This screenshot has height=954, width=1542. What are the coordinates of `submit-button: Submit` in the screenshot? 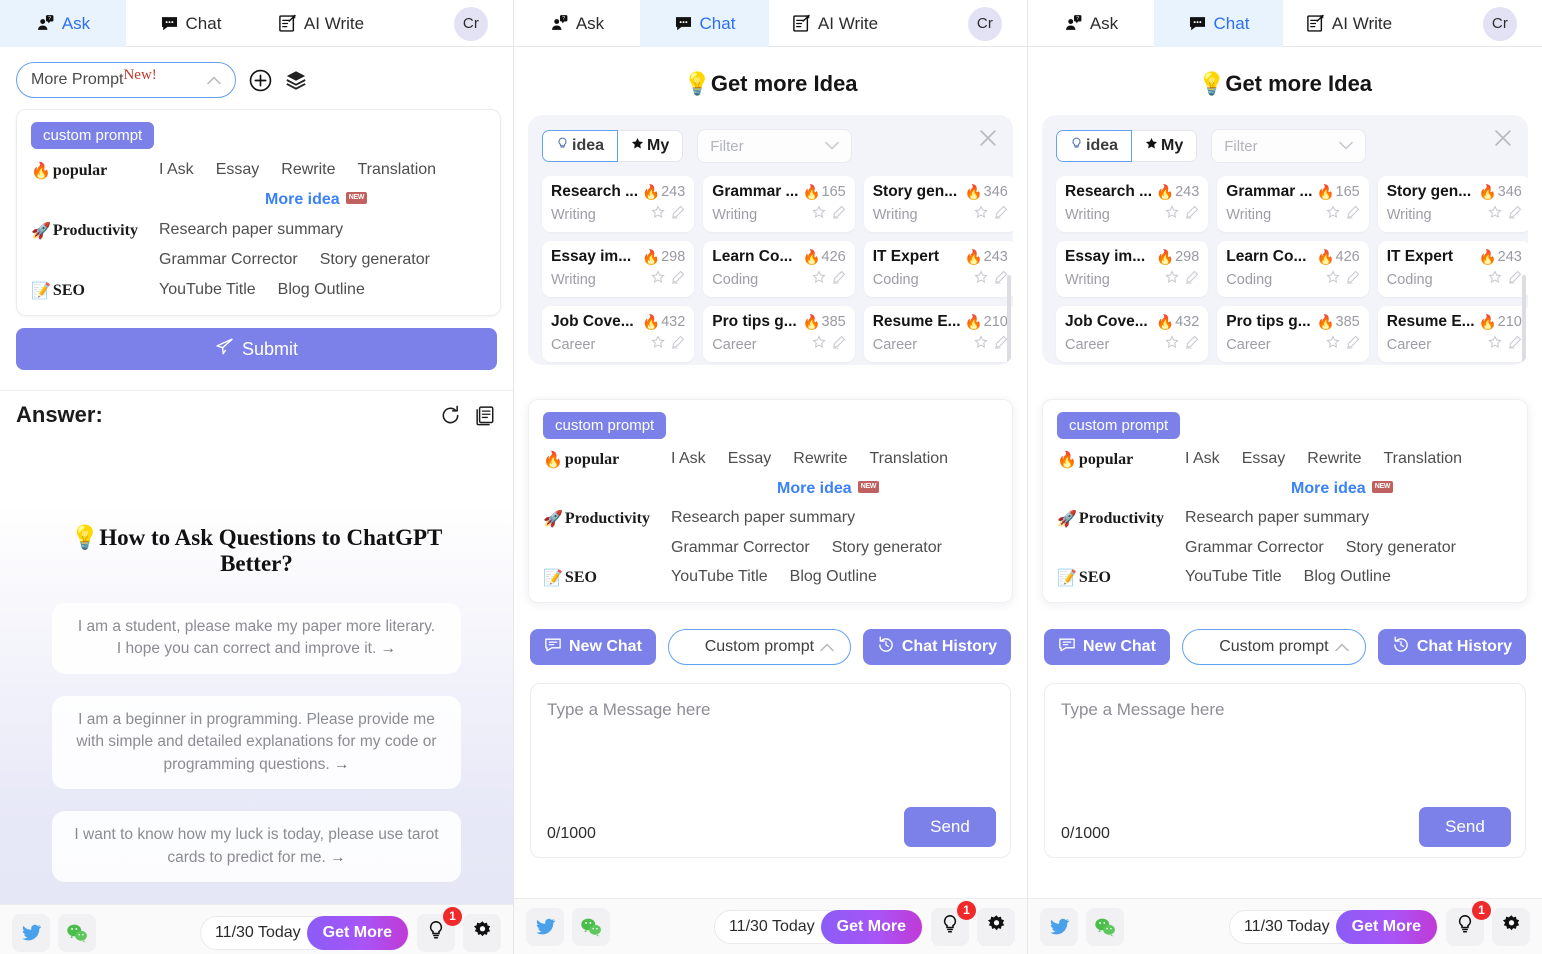 It's located at (256, 349).